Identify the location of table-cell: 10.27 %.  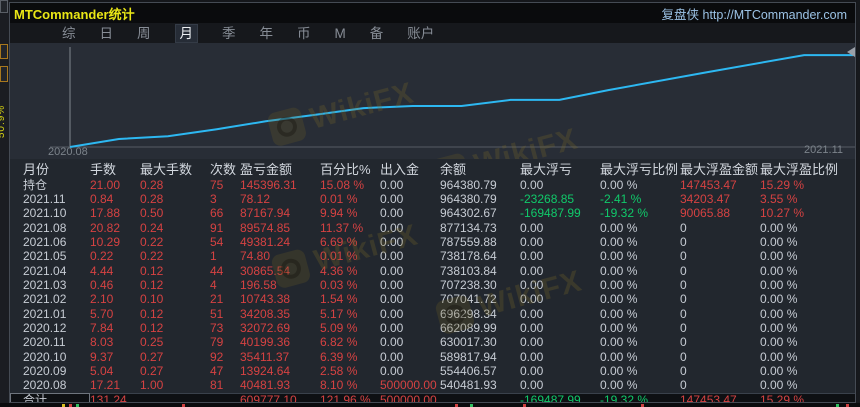
(782, 213).